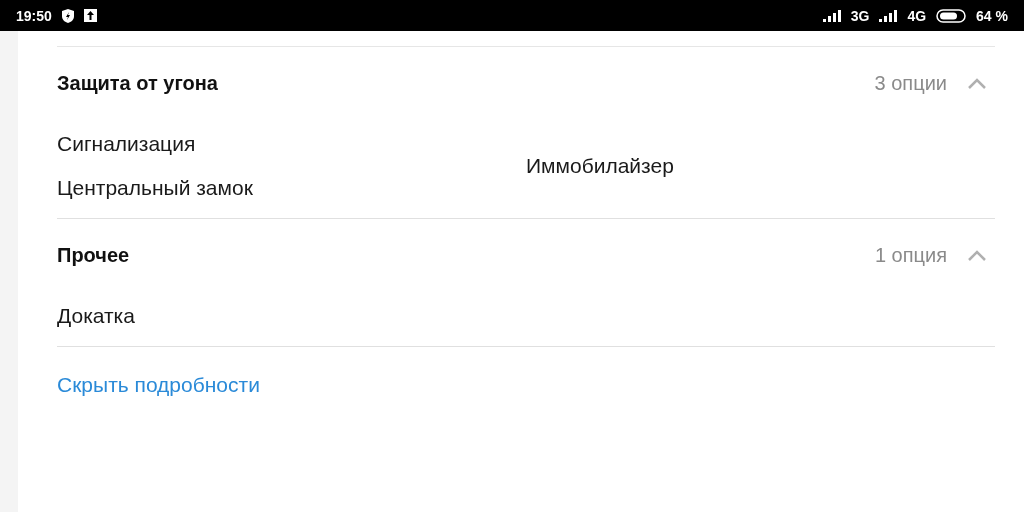 The image size is (1024, 512). Describe the element at coordinates (94, 255) in the screenshot. I see `section-title: Прочее` at that location.